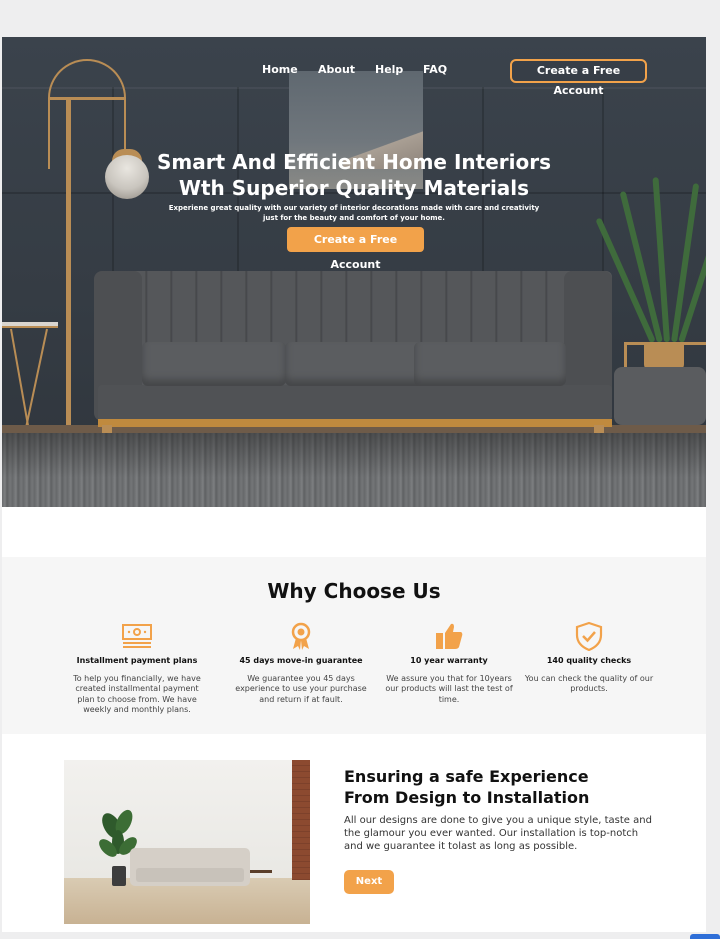 This screenshot has width=720, height=939. What do you see at coordinates (354, 591) in the screenshot?
I see `why-choose-us-title: Why Choose Us` at bounding box center [354, 591].